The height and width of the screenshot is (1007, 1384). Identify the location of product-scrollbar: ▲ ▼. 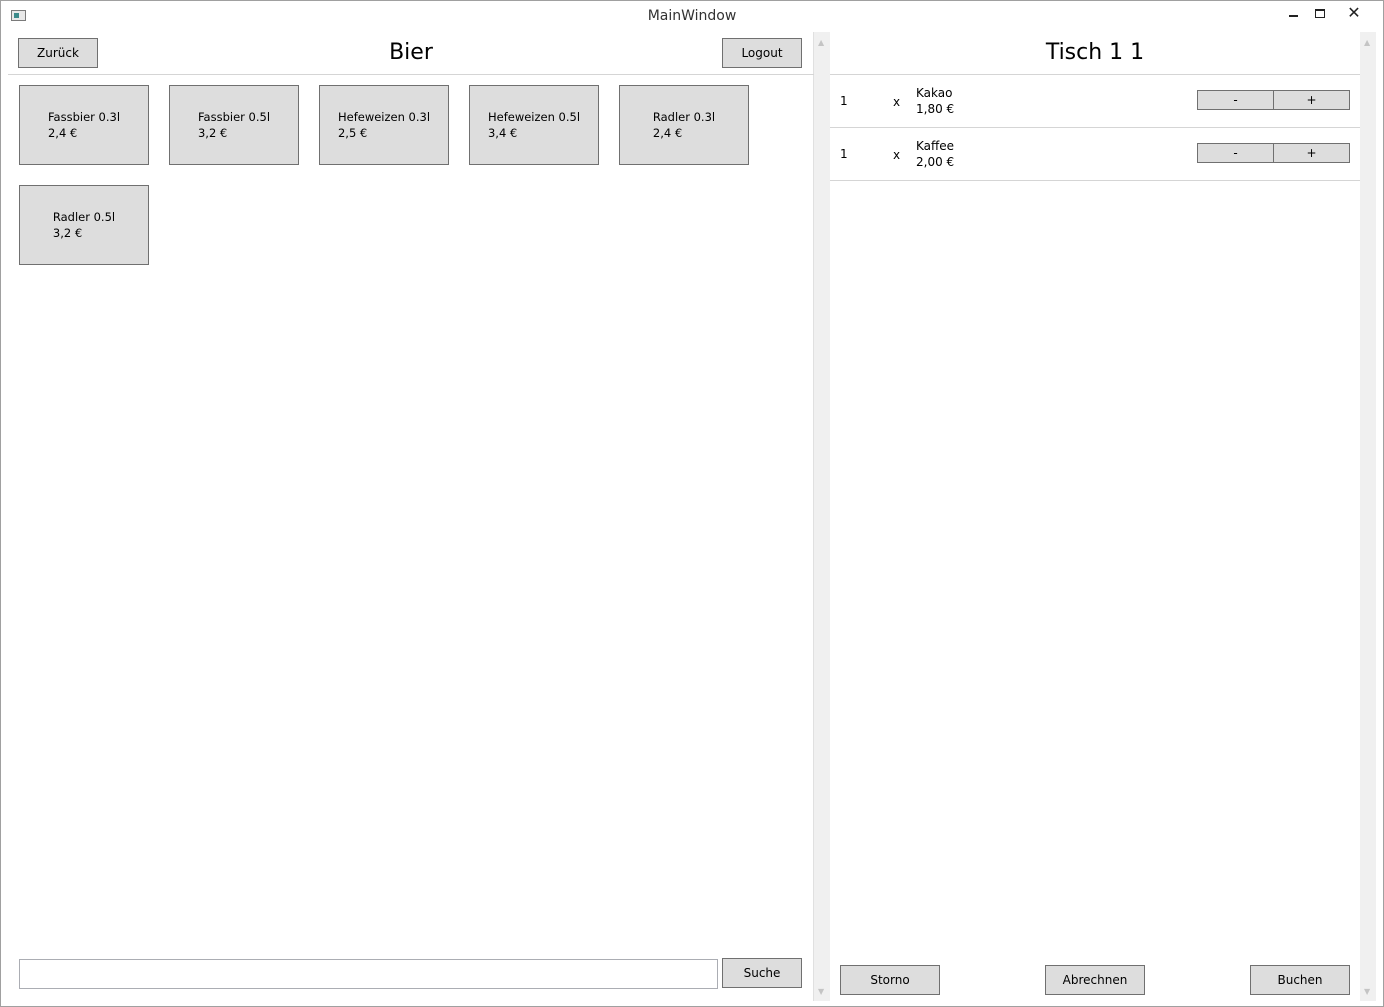
(822, 516).